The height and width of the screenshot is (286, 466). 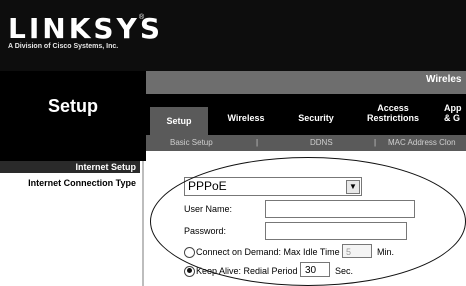 I want to click on radio-selected-dot, so click(x=189, y=270).